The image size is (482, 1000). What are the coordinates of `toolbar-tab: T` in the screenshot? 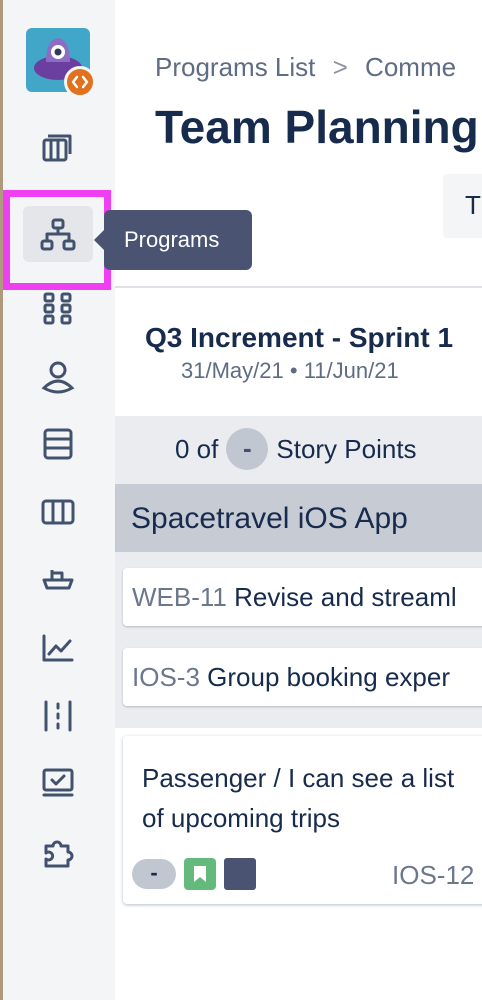 It's located at (462, 206).